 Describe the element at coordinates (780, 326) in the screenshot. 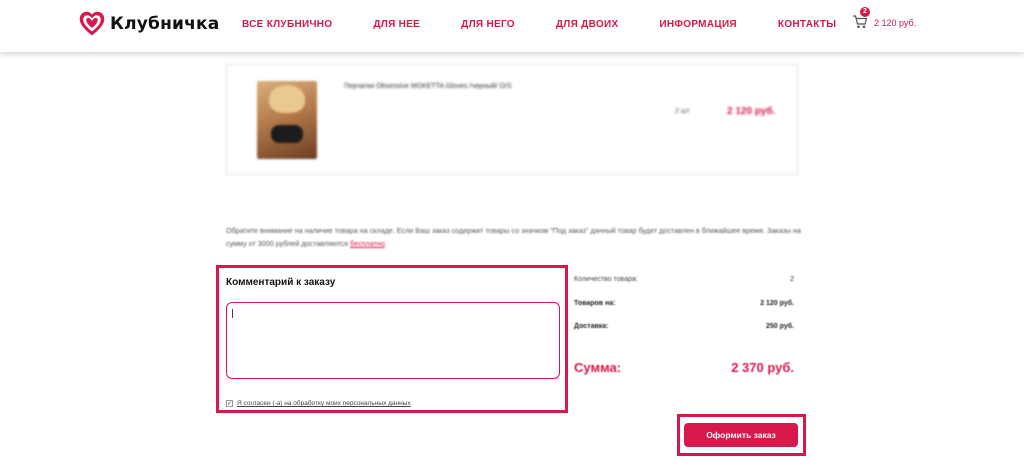

I see `summary-delivery-value: 250 руб.` at that location.